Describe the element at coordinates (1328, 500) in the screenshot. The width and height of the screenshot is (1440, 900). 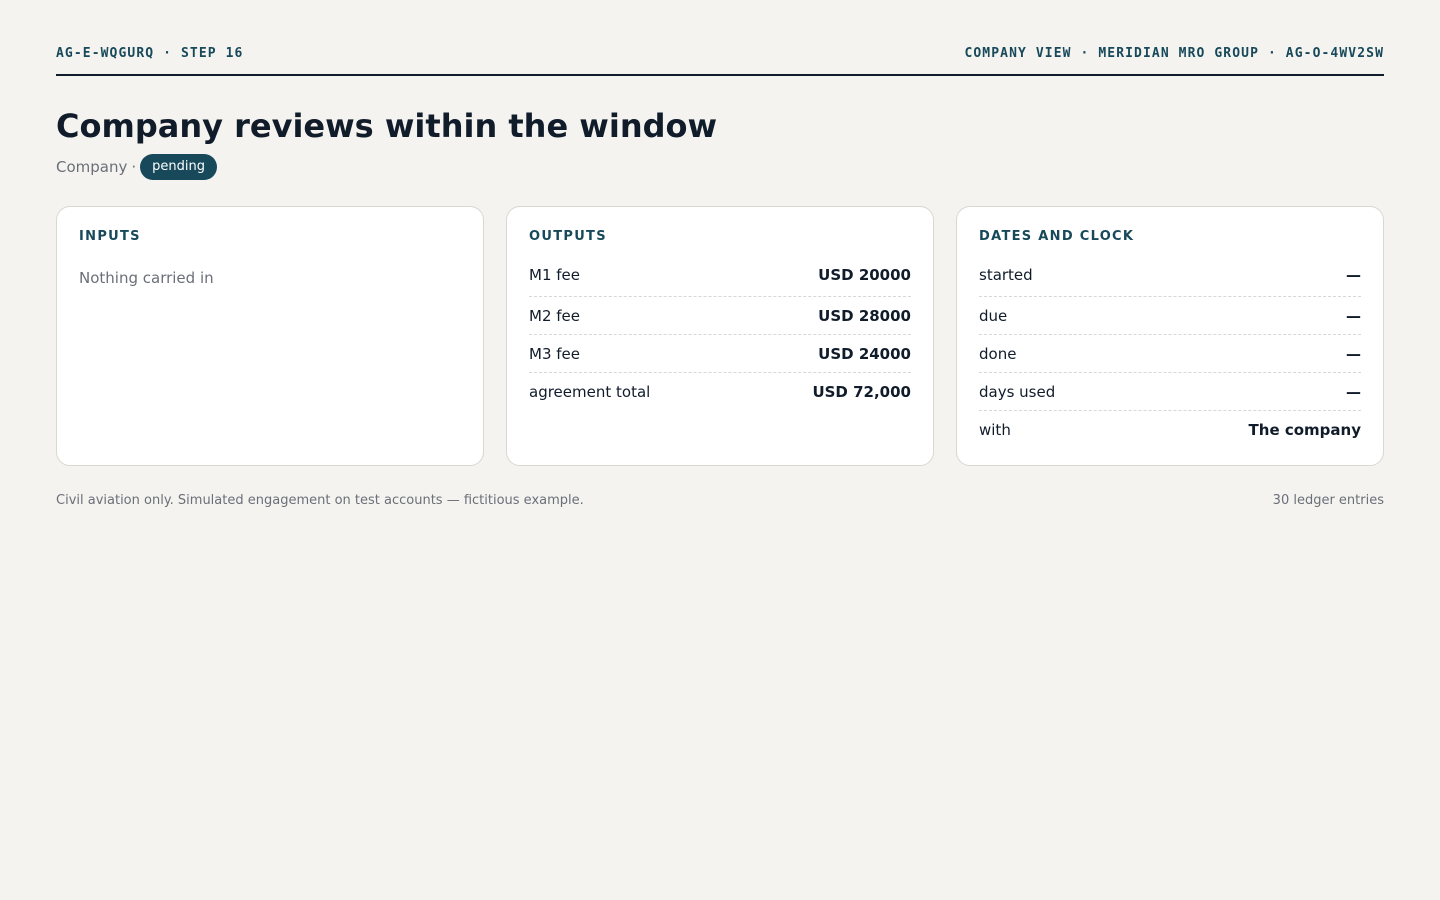
I see `ledger-count: 30 ledger entries` at that location.